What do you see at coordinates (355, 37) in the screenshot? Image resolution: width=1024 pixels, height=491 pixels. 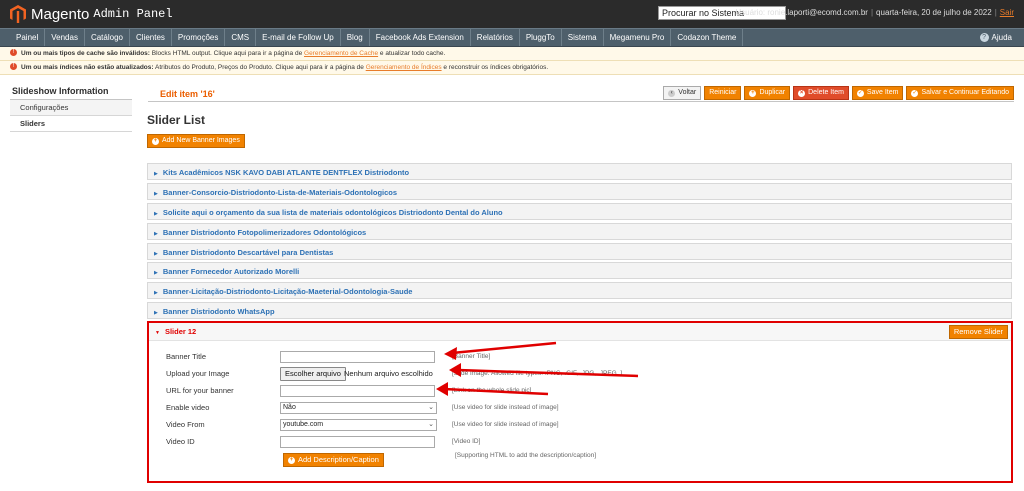 I see `nav-item-blog: Blog` at bounding box center [355, 37].